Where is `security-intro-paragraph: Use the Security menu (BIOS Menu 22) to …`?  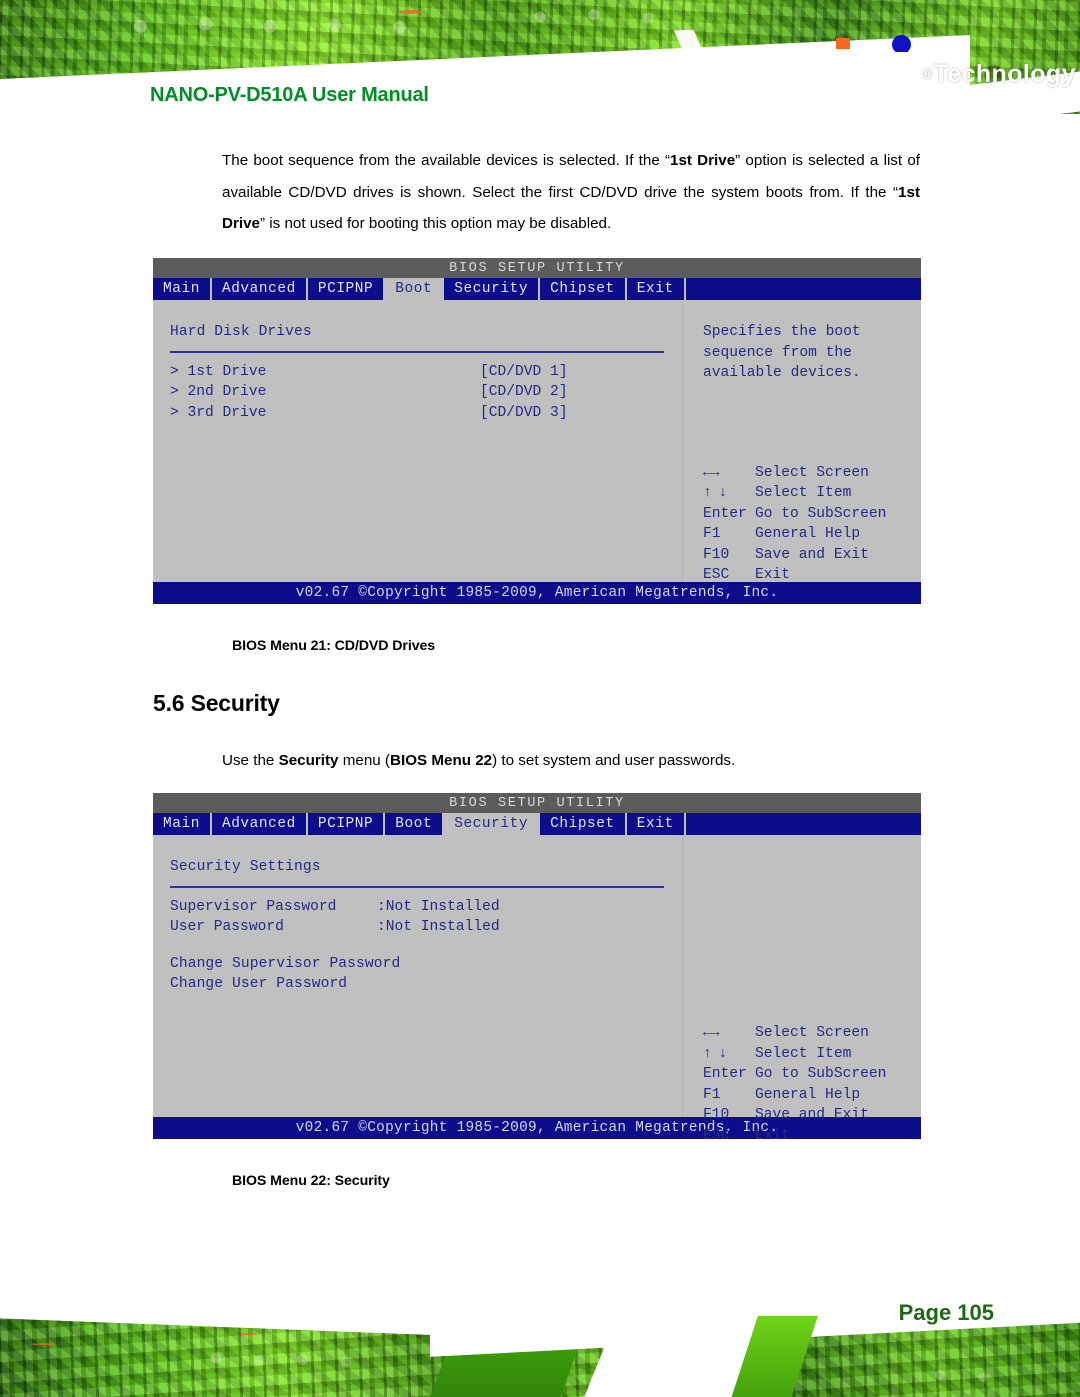 security-intro-paragraph: Use the Security menu (BIOS Menu 22) to … is located at coordinates (479, 760).